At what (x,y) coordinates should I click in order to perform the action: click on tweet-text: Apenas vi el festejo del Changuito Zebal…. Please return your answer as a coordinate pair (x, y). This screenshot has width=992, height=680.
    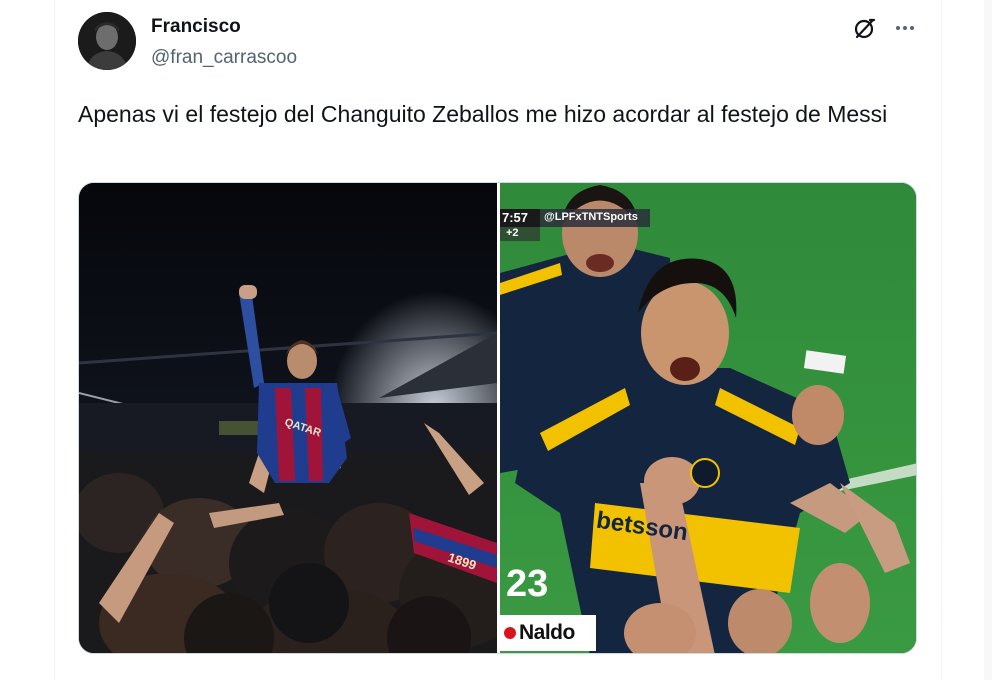
    Looking at the image, I should click on (483, 114).